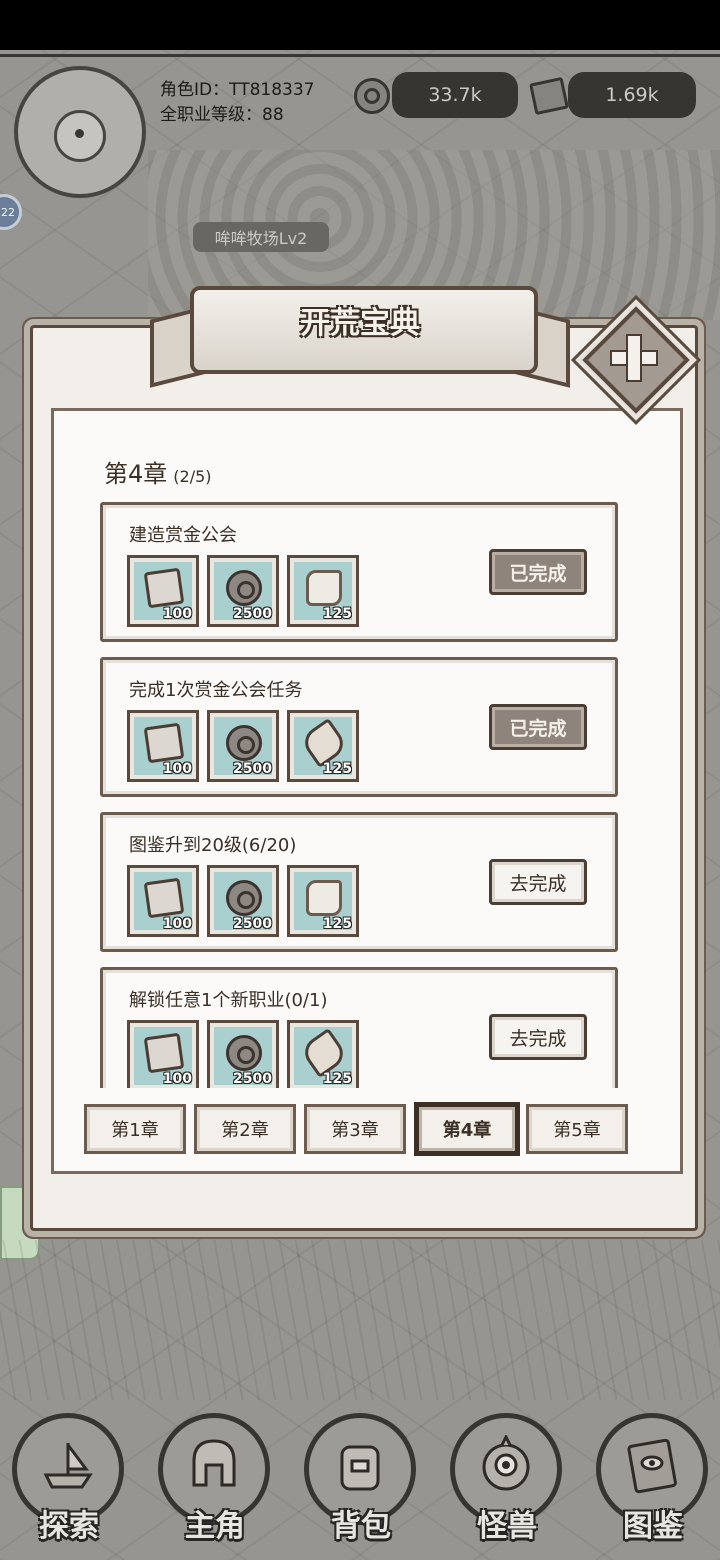 The image size is (720, 1560). I want to click on chapter-tab-bar: 第1章 第2章 第3章 第4章 第5章, so click(359, 1130).